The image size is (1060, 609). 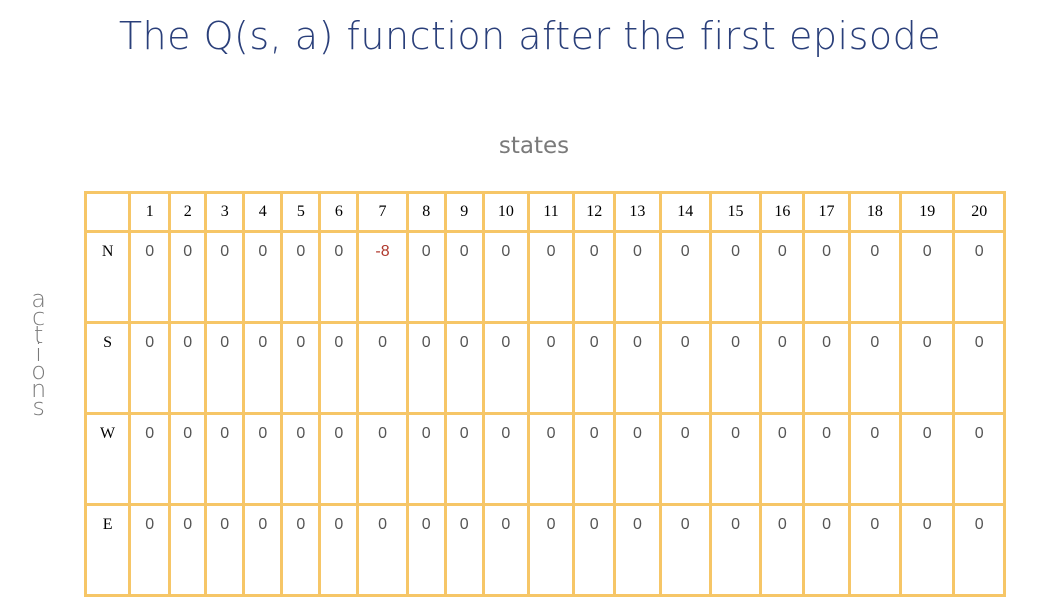 What do you see at coordinates (426, 212) in the screenshot?
I see `state-header-cell: 8` at bounding box center [426, 212].